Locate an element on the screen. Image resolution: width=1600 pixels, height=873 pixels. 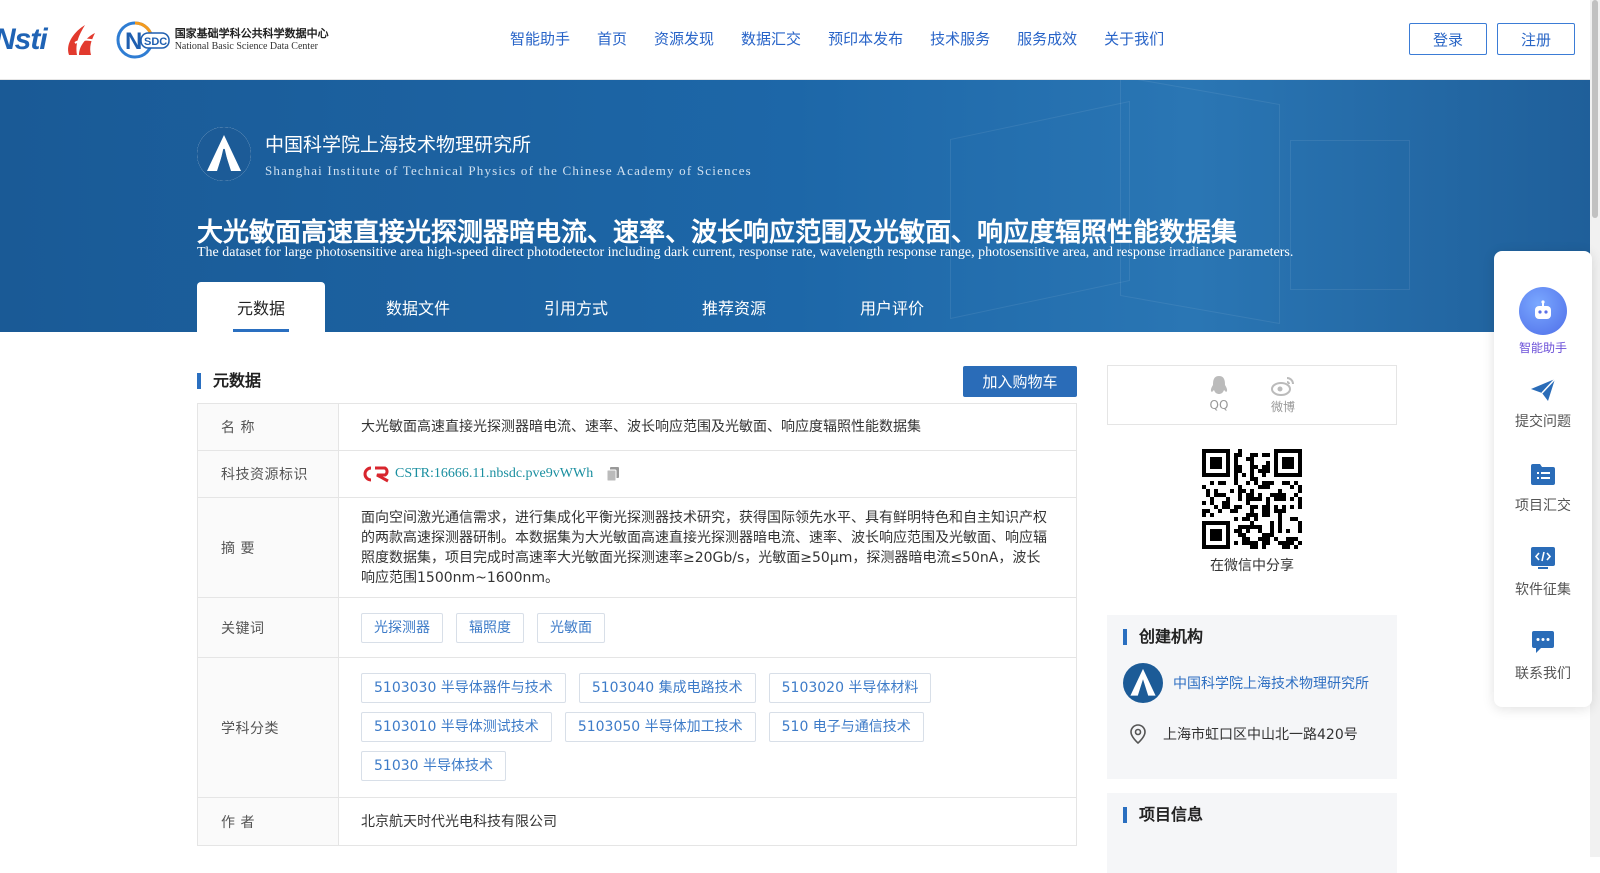
float-software-call: 软件征集 is located at coordinates (1543, 571).